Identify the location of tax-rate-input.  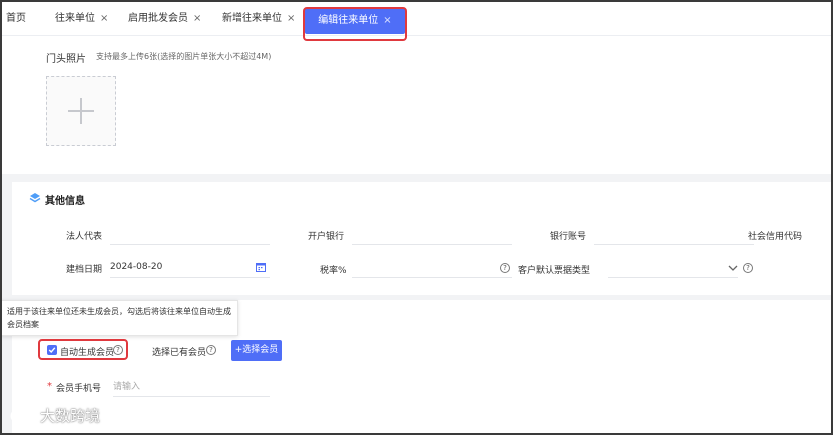
(432, 277).